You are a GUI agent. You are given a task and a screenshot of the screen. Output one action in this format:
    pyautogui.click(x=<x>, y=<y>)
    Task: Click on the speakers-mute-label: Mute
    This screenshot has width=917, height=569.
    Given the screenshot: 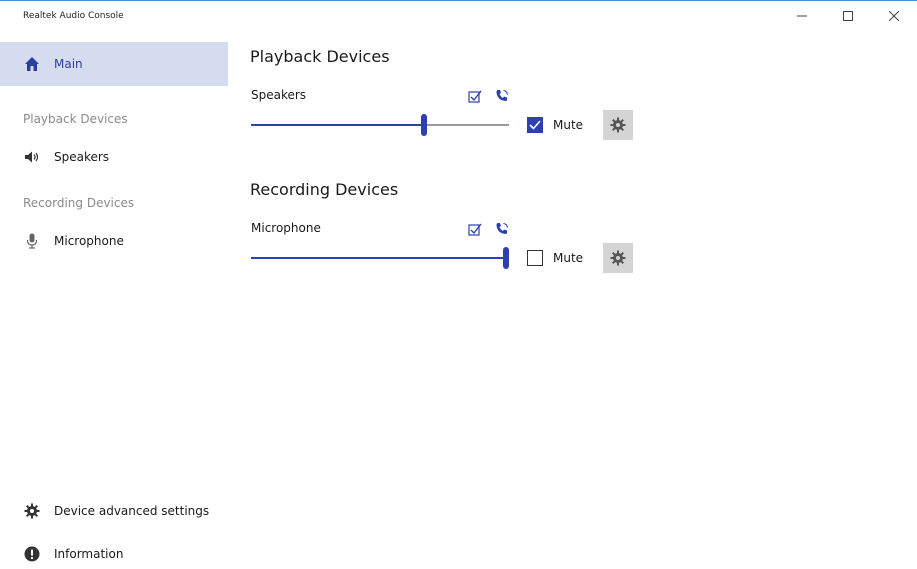 What is the action you would take?
    pyautogui.click(x=568, y=125)
    